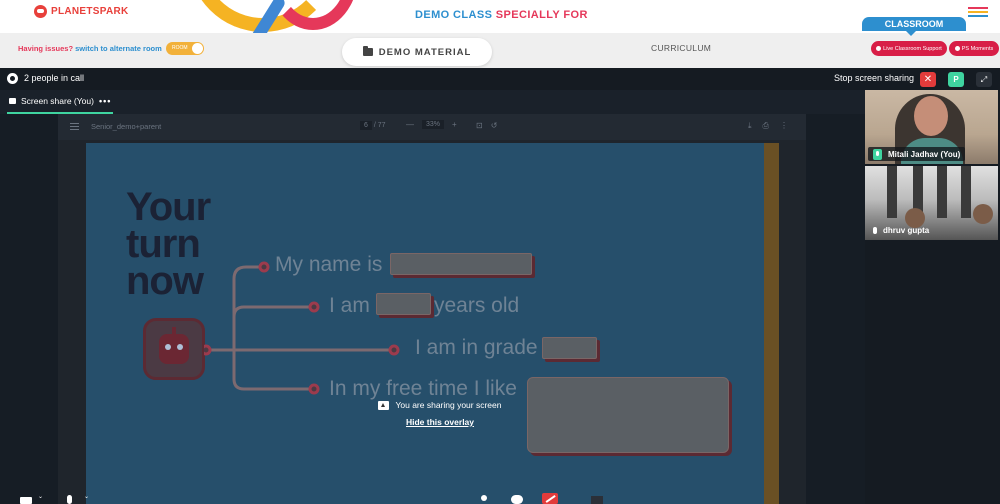 Image resolution: width=1000 pixels, height=504 pixels. I want to click on hamburger-menu-icon, so click(978, 13).